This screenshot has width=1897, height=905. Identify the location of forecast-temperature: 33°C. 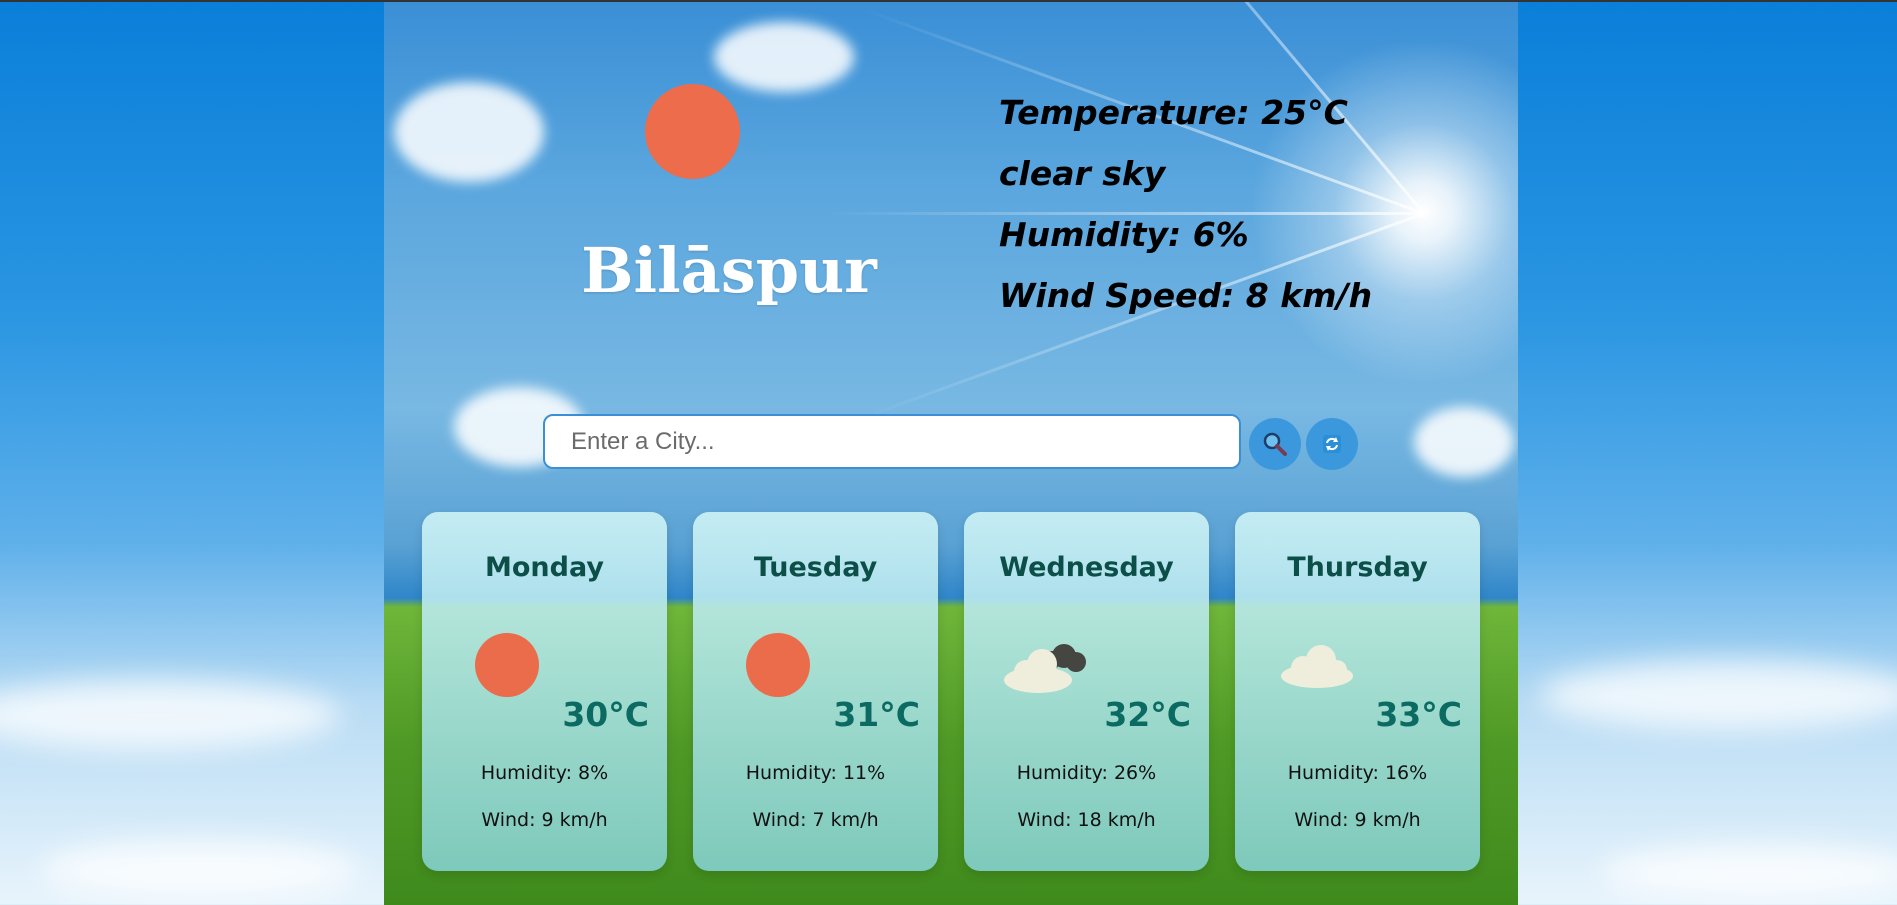
(1418, 714).